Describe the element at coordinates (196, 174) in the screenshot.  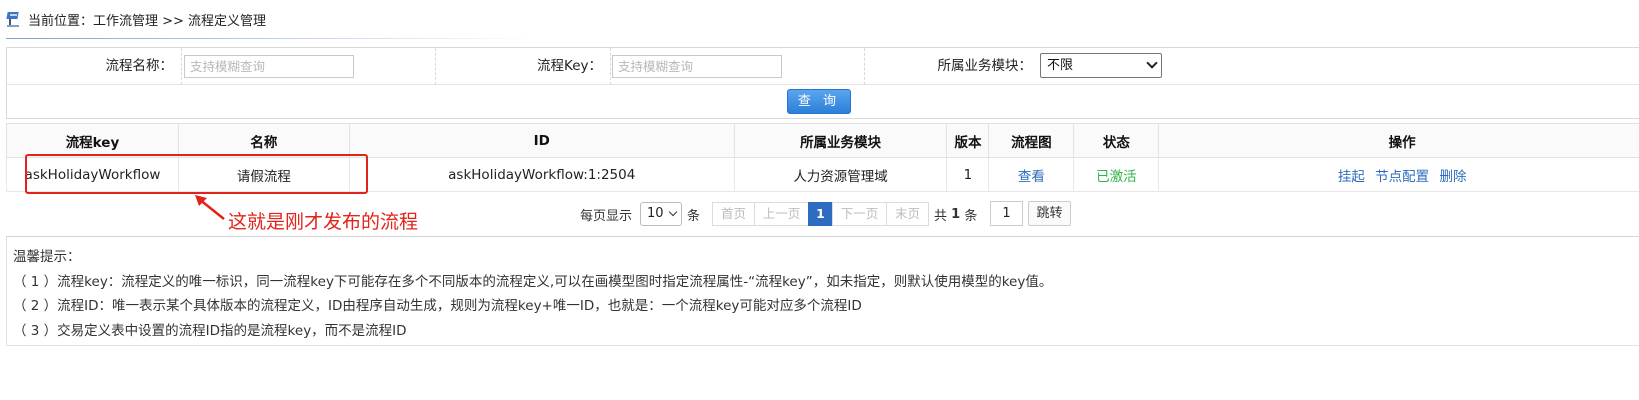
I see `annotation-highlight-box` at that location.